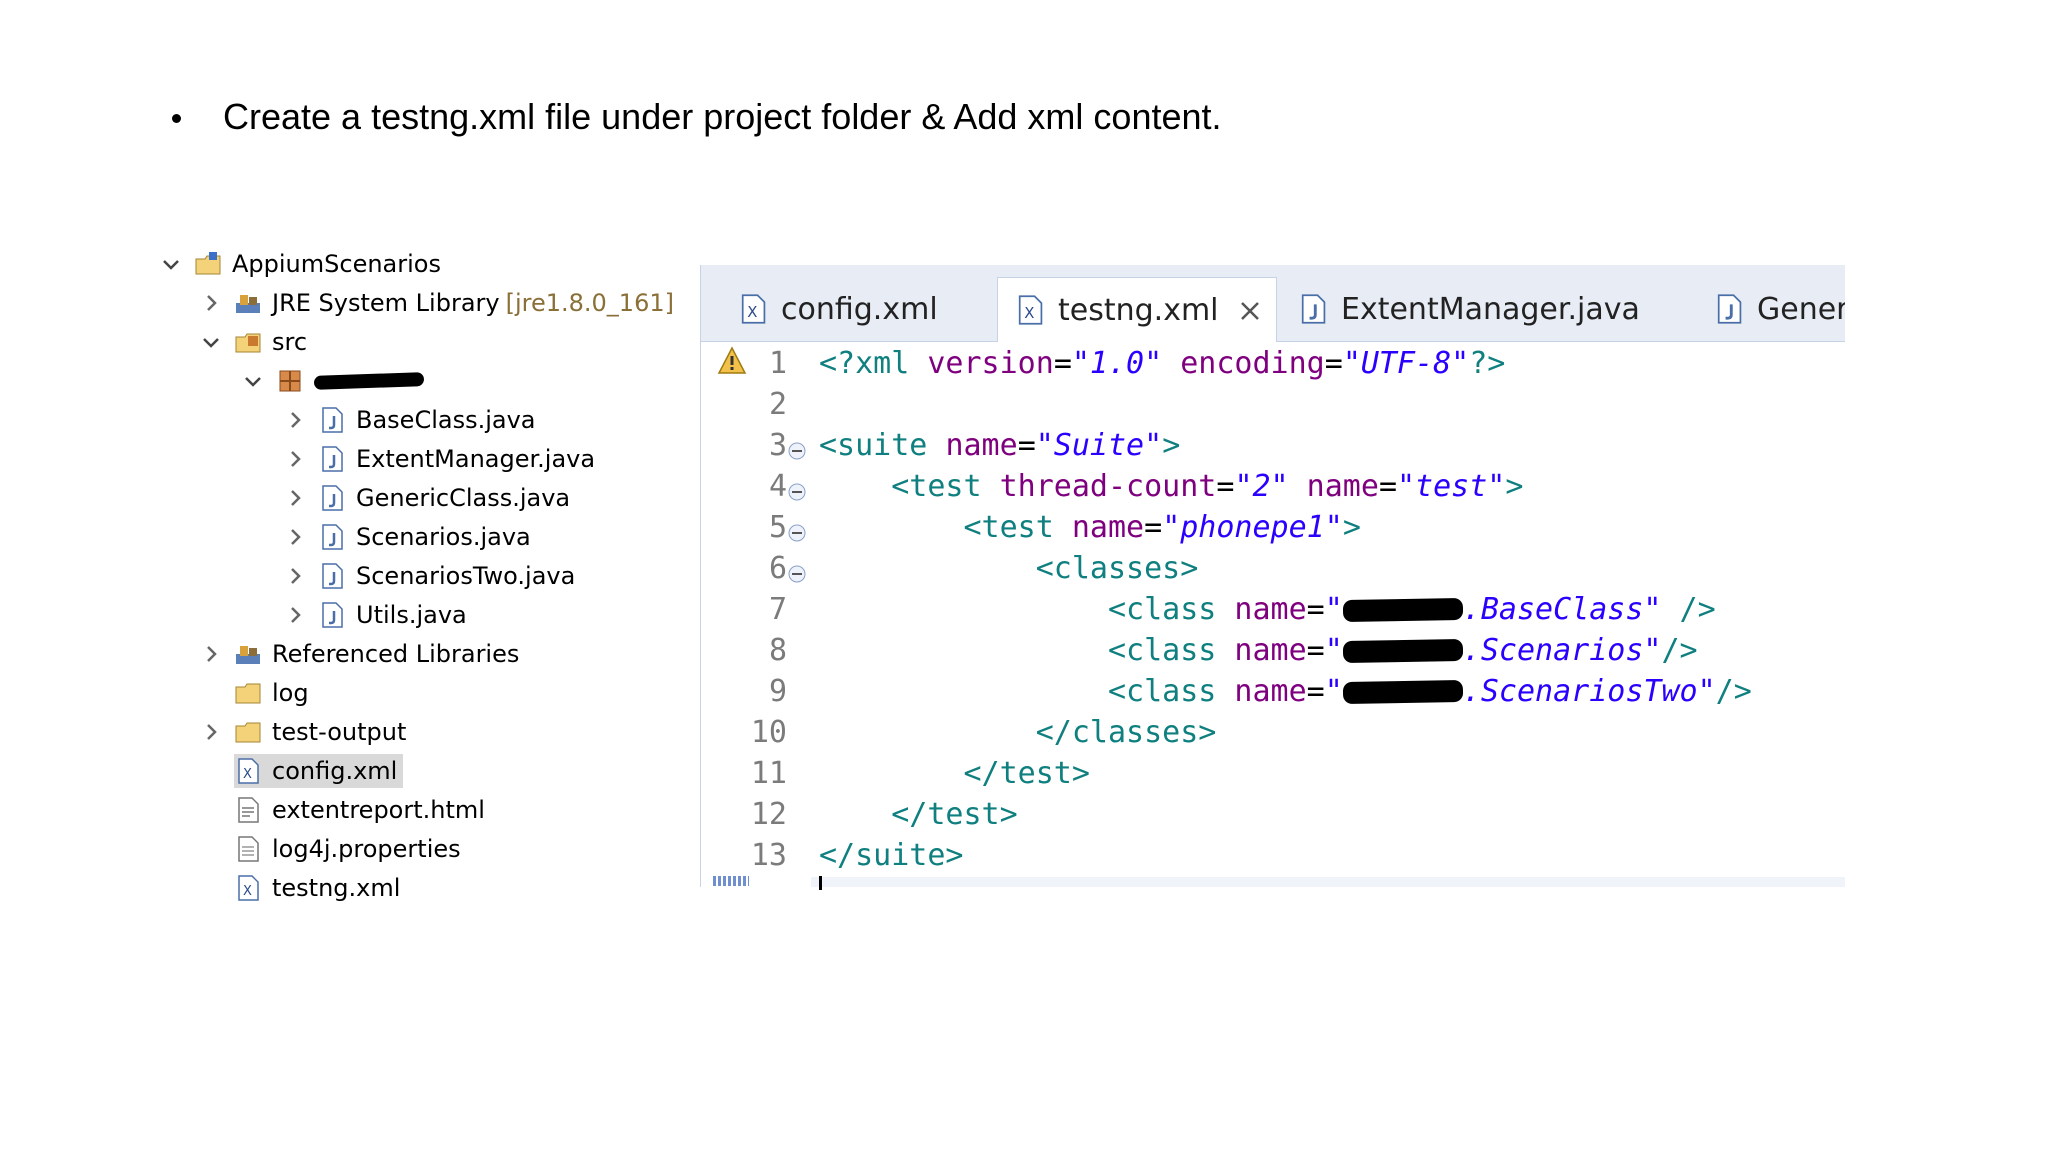  What do you see at coordinates (1273, 773) in the screenshot?
I see `code-line: 11 </test>` at bounding box center [1273, 773].